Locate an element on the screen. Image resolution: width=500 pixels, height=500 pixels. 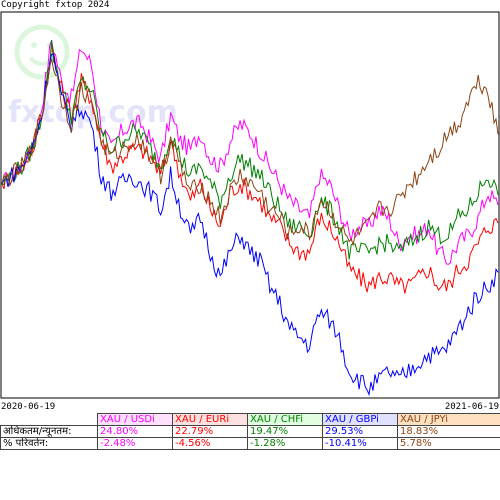
legend-header-usd: XAU / USDi is located at coordinates (135, 419).